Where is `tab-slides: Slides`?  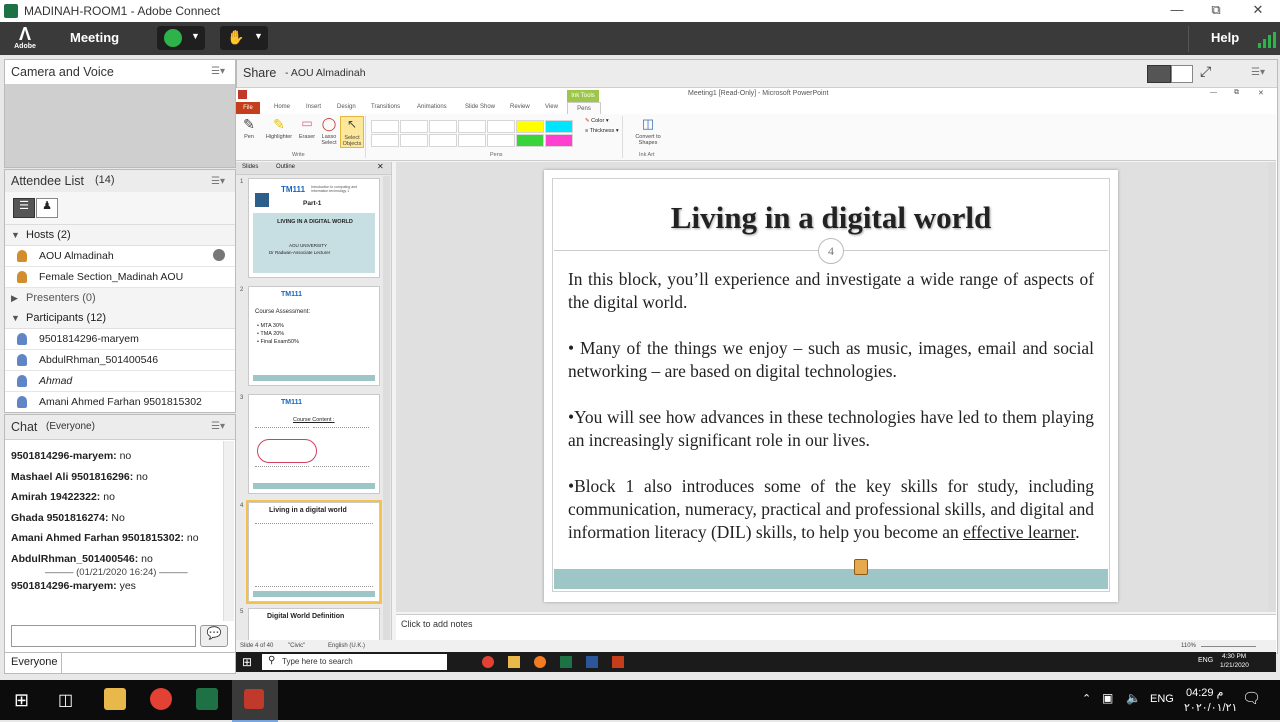 tab-slides: Slides is located at coordinates (250, 167).